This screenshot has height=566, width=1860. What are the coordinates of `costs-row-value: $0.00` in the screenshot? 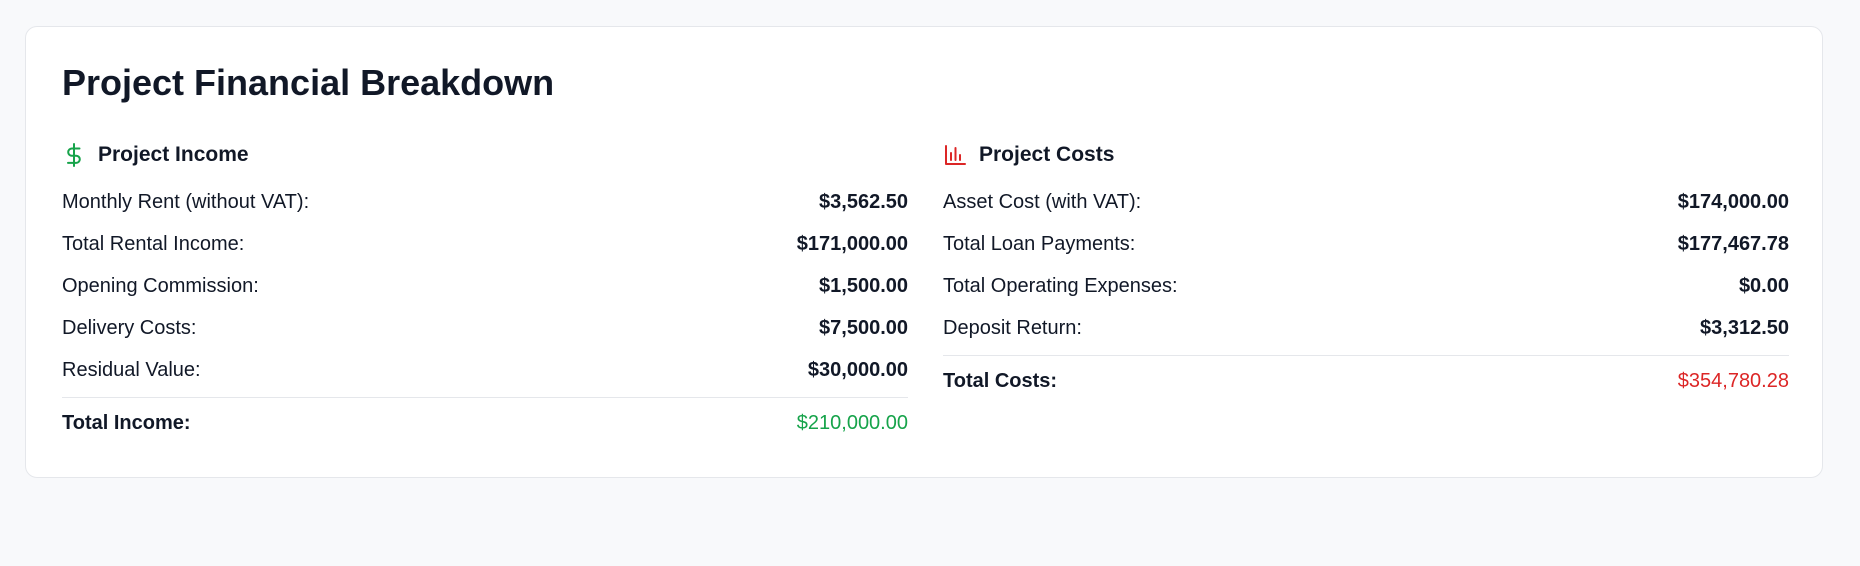 It's located at (1763, 285).